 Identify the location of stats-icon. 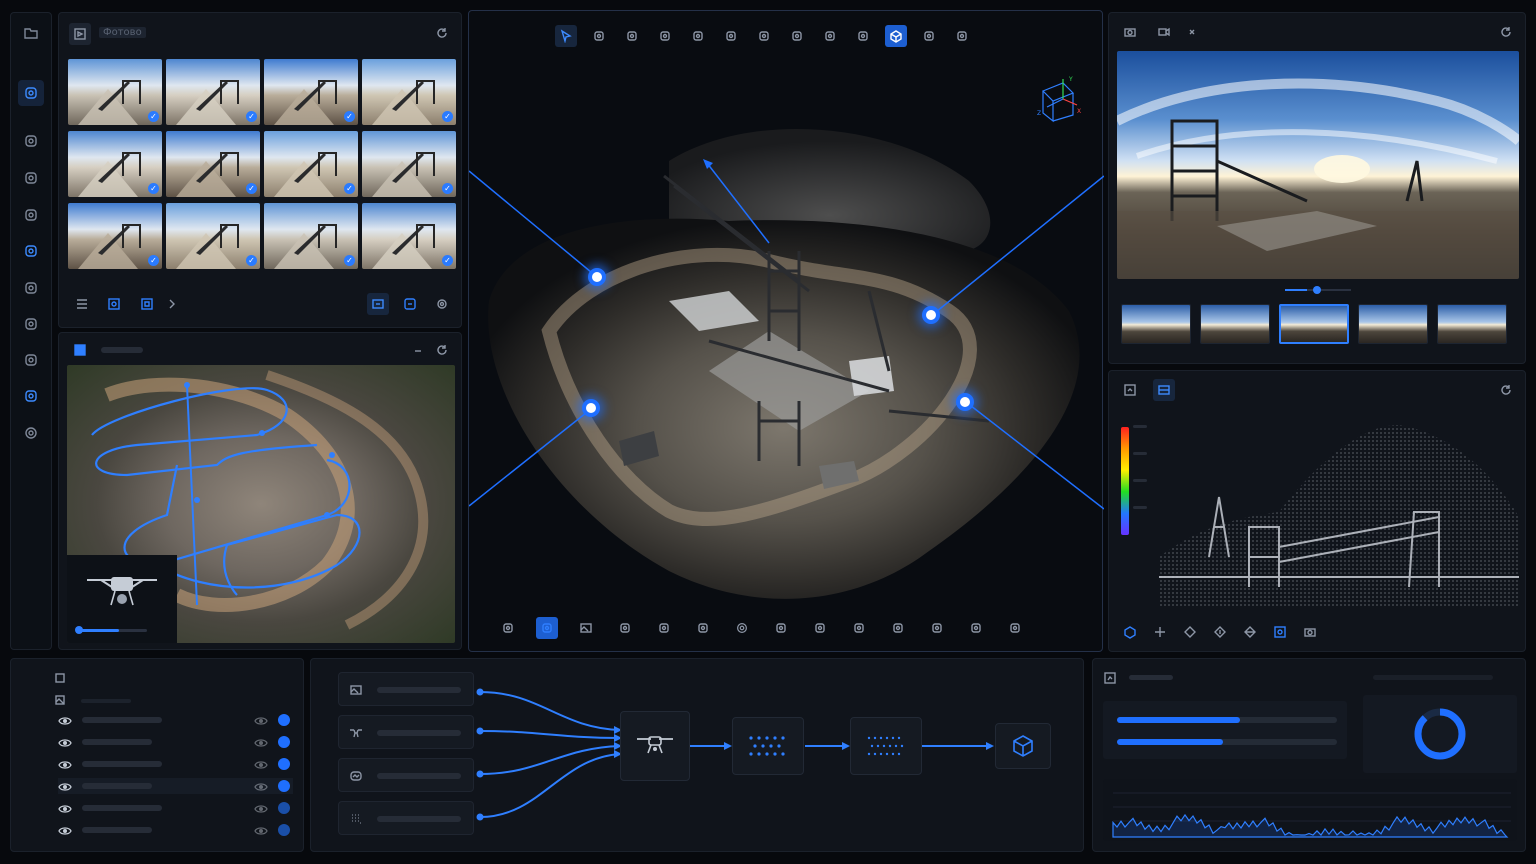
(1110, 678).